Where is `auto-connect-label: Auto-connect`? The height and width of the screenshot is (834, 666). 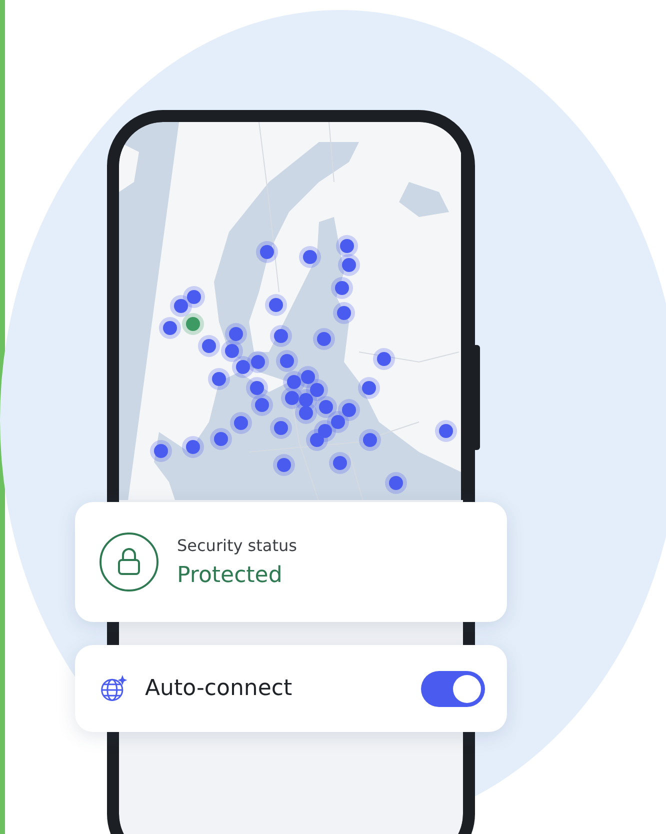 auto-connect-label: Auto-connect is located at coordinates (219, 688).